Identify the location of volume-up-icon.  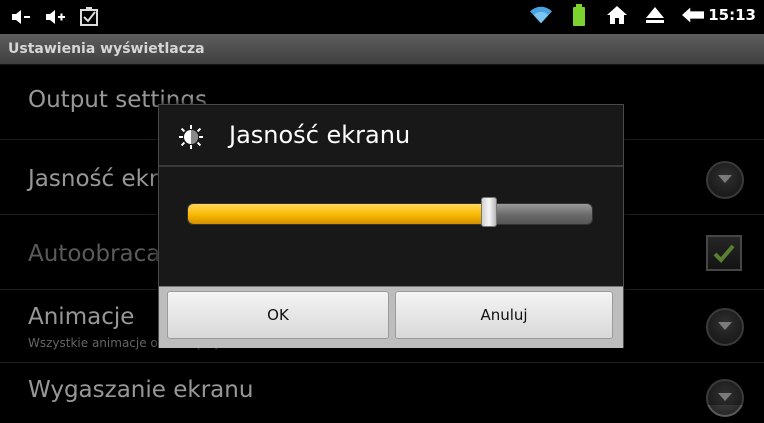
(55, 17).